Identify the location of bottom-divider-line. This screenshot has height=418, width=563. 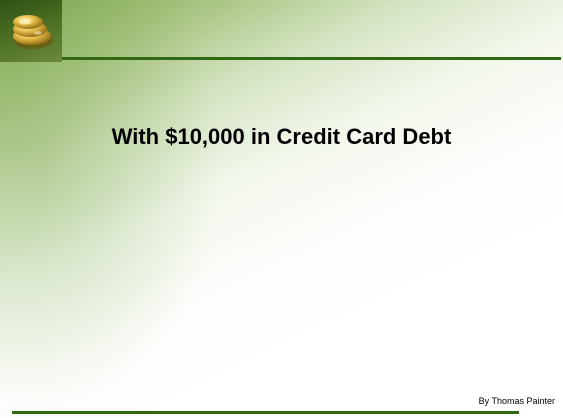
(265, 412).